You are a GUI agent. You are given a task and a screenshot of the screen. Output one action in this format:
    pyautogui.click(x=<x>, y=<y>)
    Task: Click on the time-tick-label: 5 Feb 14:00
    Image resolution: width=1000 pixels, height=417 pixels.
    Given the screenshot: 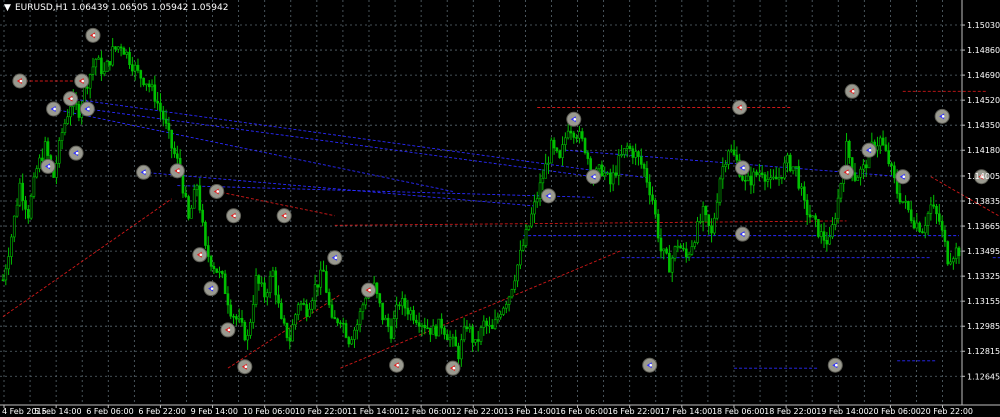 What is the action you would take?
    pyautogui.click(x=57, y=411)
    